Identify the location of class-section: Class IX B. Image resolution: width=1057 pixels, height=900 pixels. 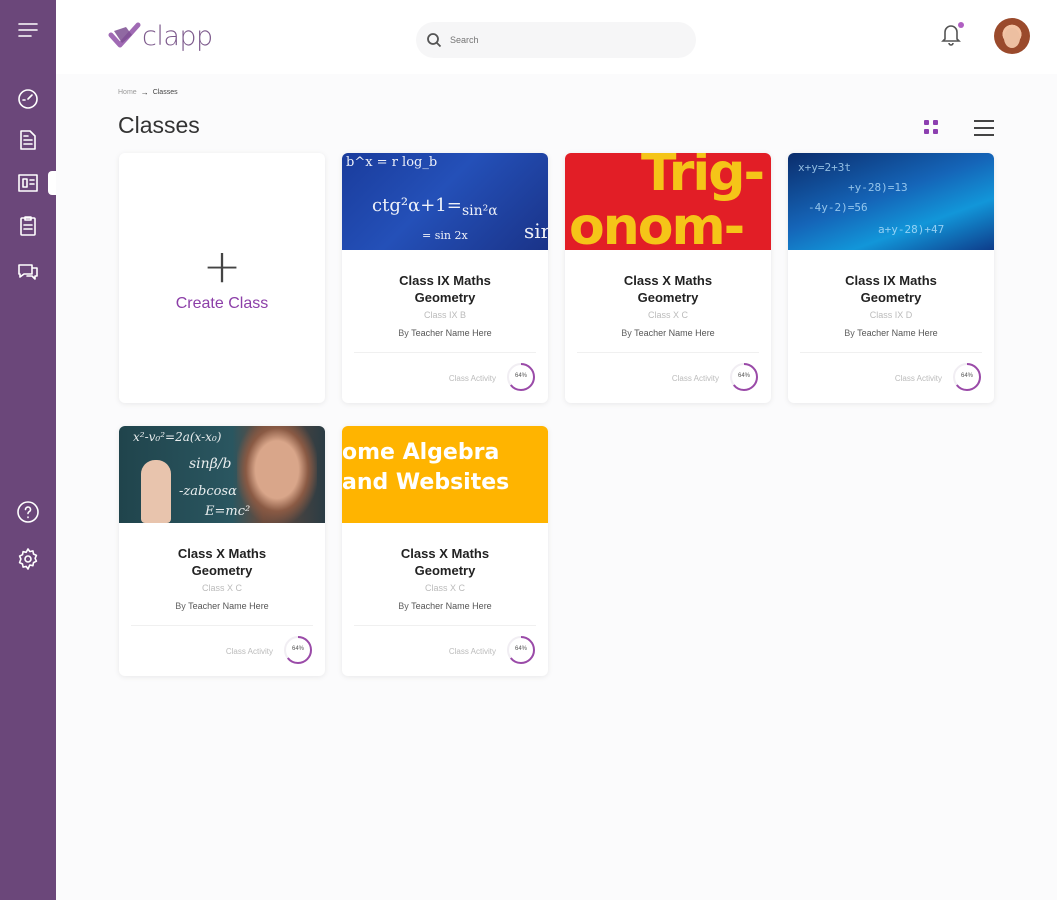
(444, 315).